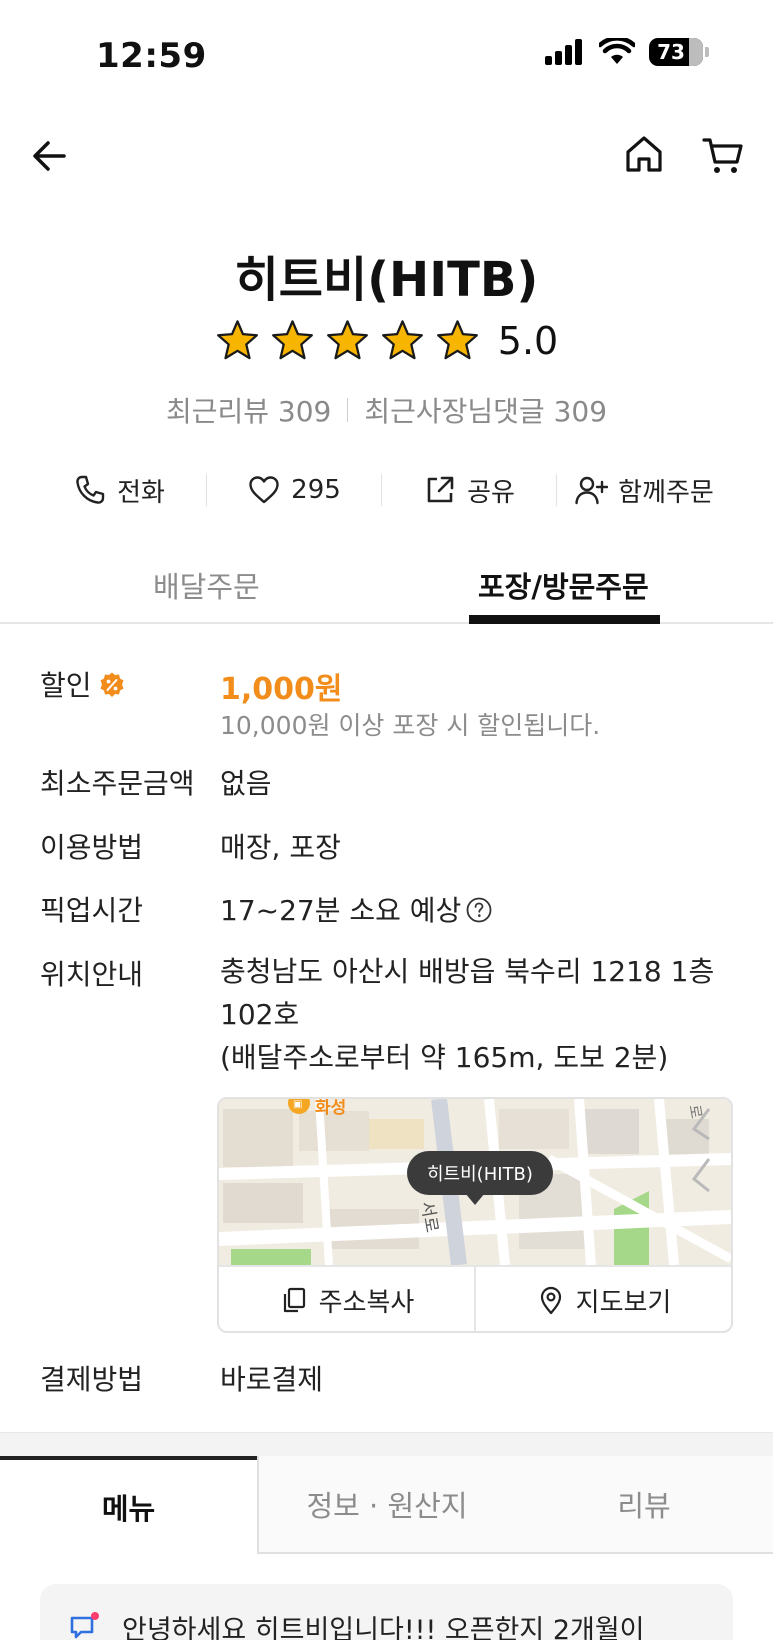 Image resolution: width=773 pixels, height=1640 pixels. What do you see at coordinates (386, 55) in the screenshot?
I see `status-bar: 12:59 73` at bounding box center [386, 55].